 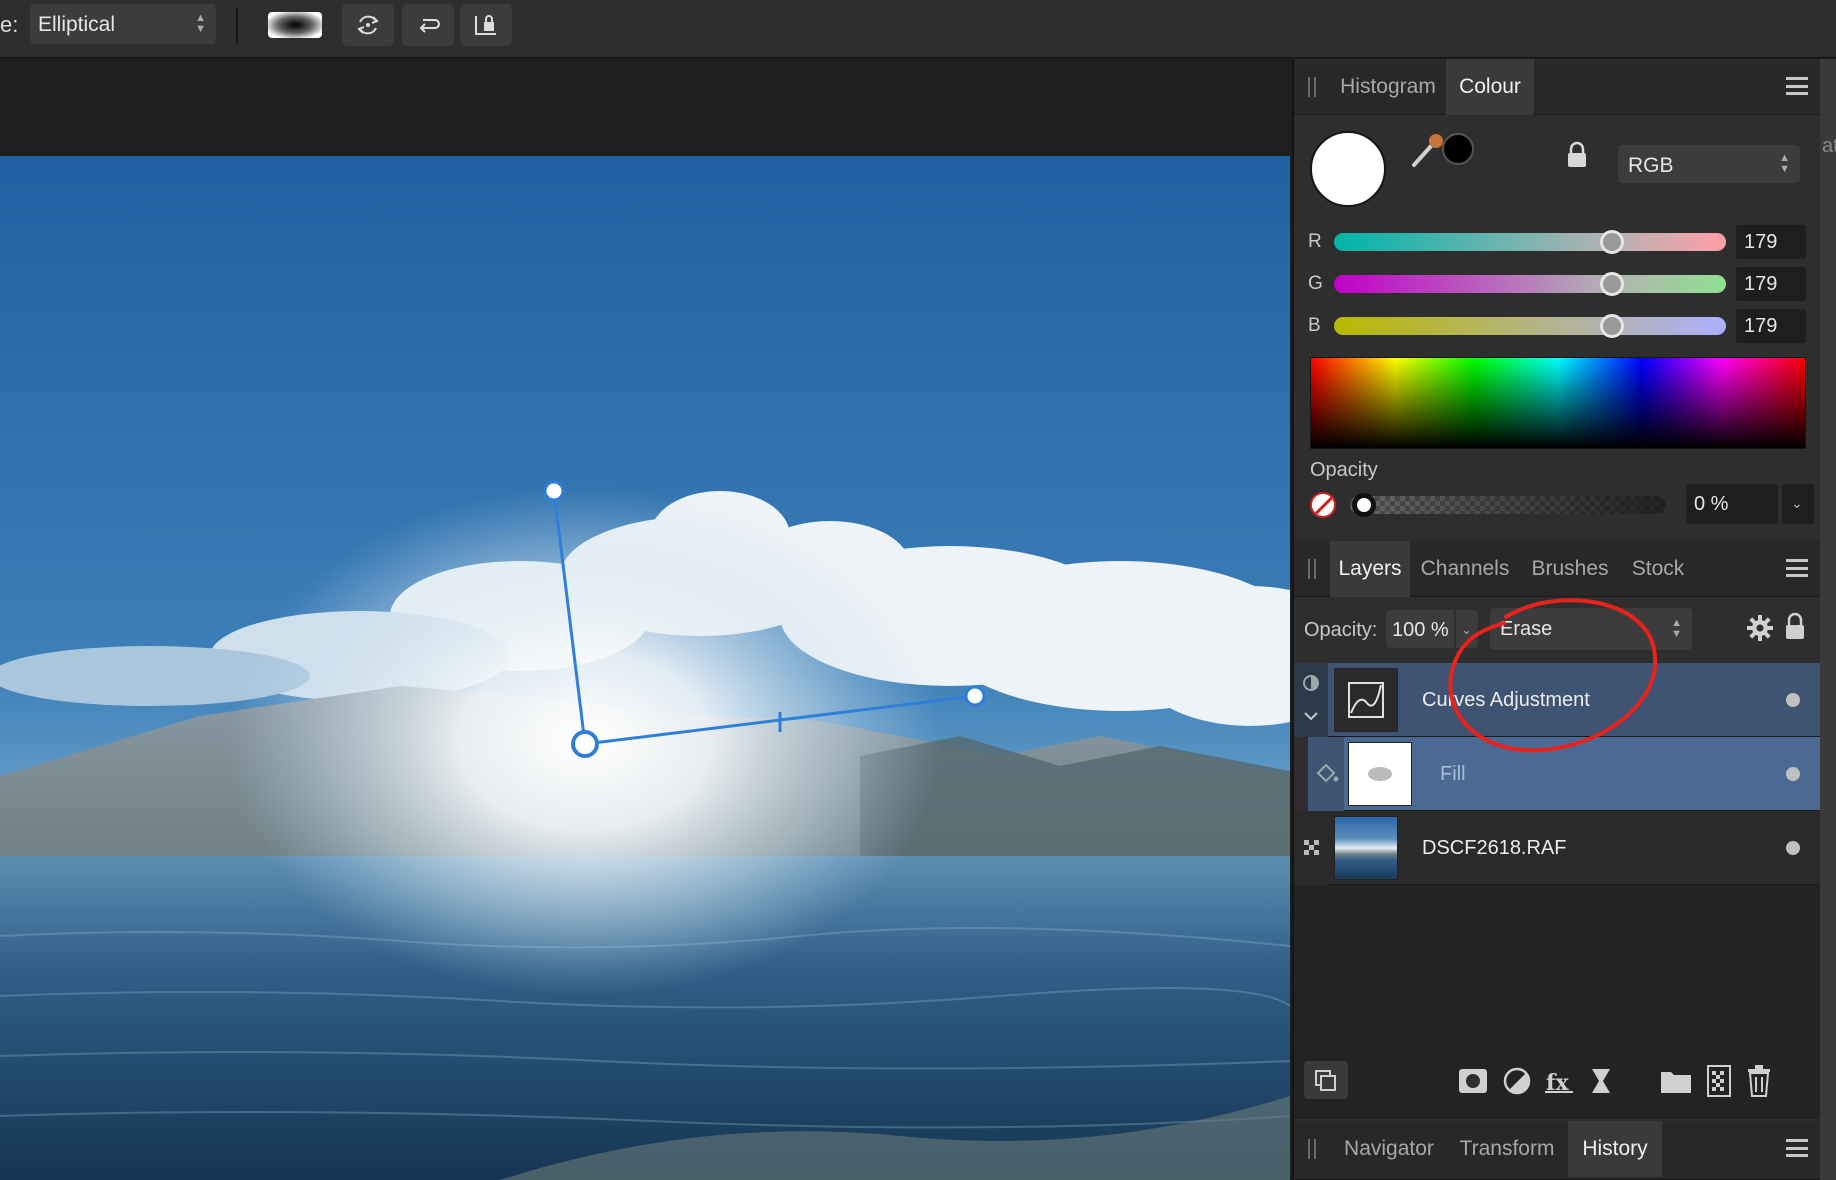 What do you see at coordinates (1771, 326) in the screenshot?
I see `channel-value-b: 179` at bounding box center [1771, 326].